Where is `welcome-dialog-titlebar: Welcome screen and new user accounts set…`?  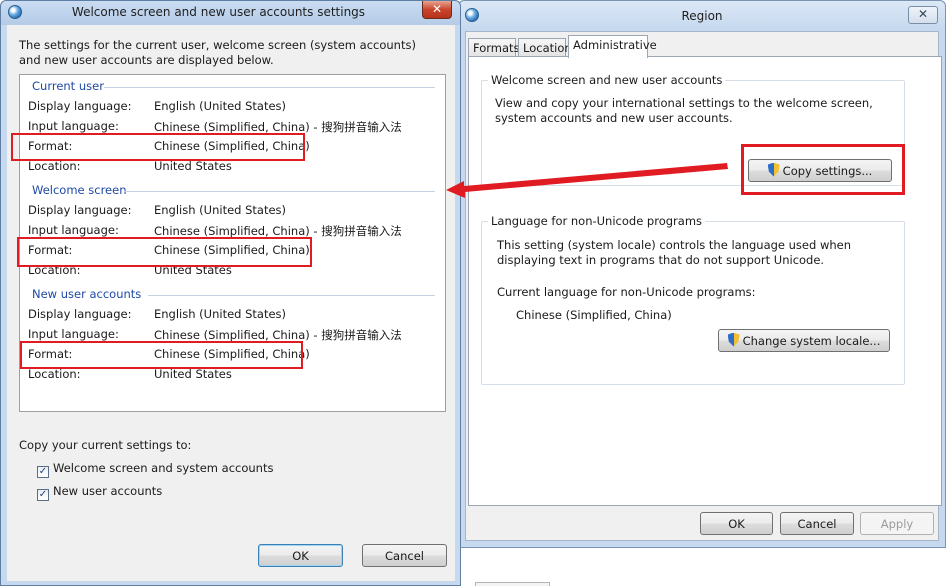
welcome-dialog-titlebar: Welcome screen and new user accounts set… is located at coordinates (230, 13).